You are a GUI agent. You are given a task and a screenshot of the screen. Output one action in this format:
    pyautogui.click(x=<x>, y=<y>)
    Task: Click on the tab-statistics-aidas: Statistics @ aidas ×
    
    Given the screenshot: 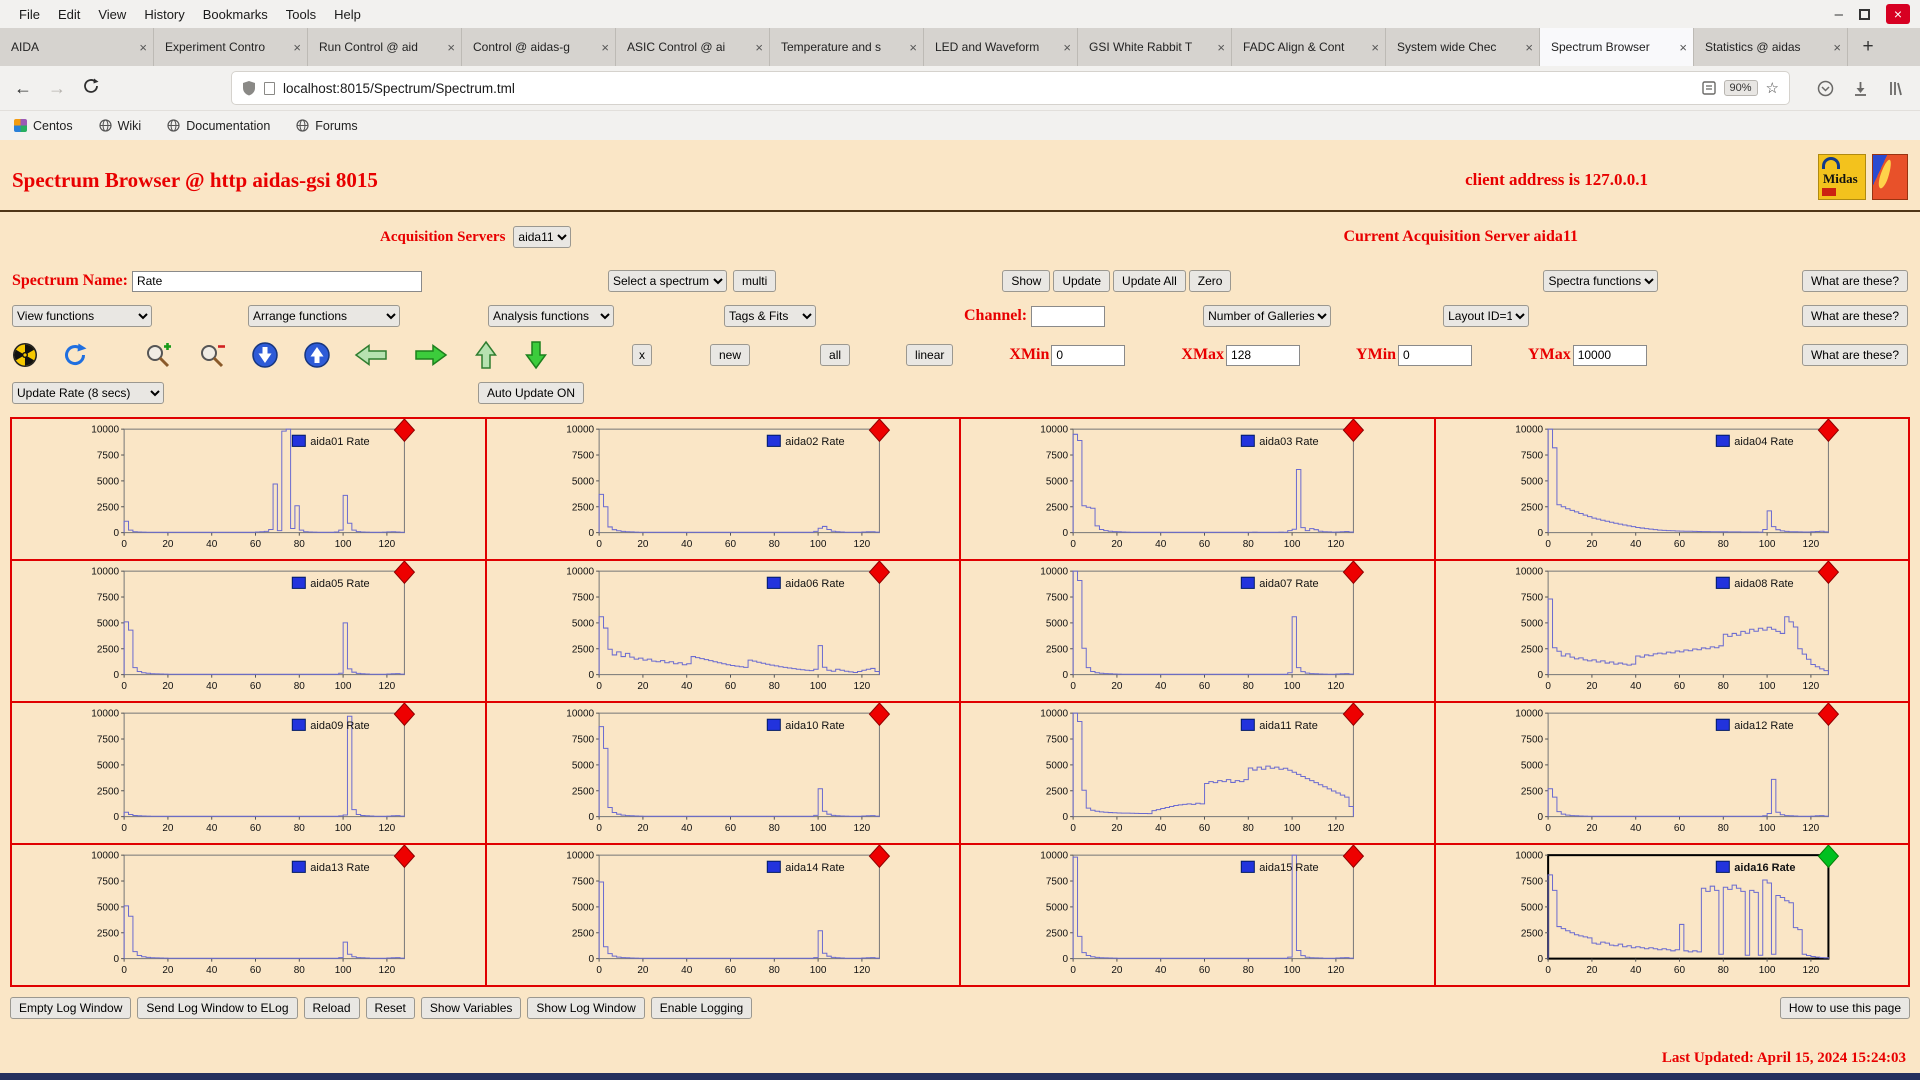 What is the action you would take?
    pyautogui.click(x=1771, y=47)
    